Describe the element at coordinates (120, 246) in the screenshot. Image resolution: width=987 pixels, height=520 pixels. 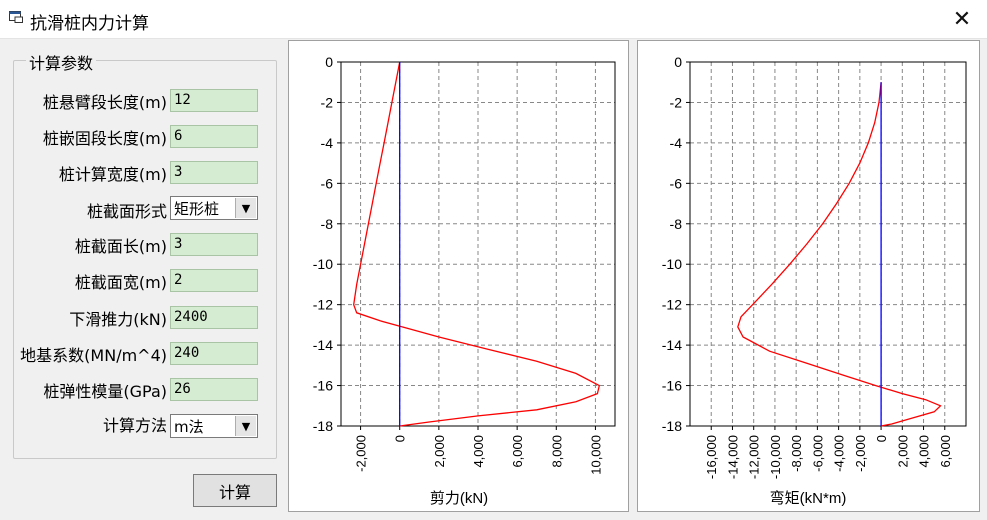
I see `label-section-length: 桩截面长(m)` at that location.